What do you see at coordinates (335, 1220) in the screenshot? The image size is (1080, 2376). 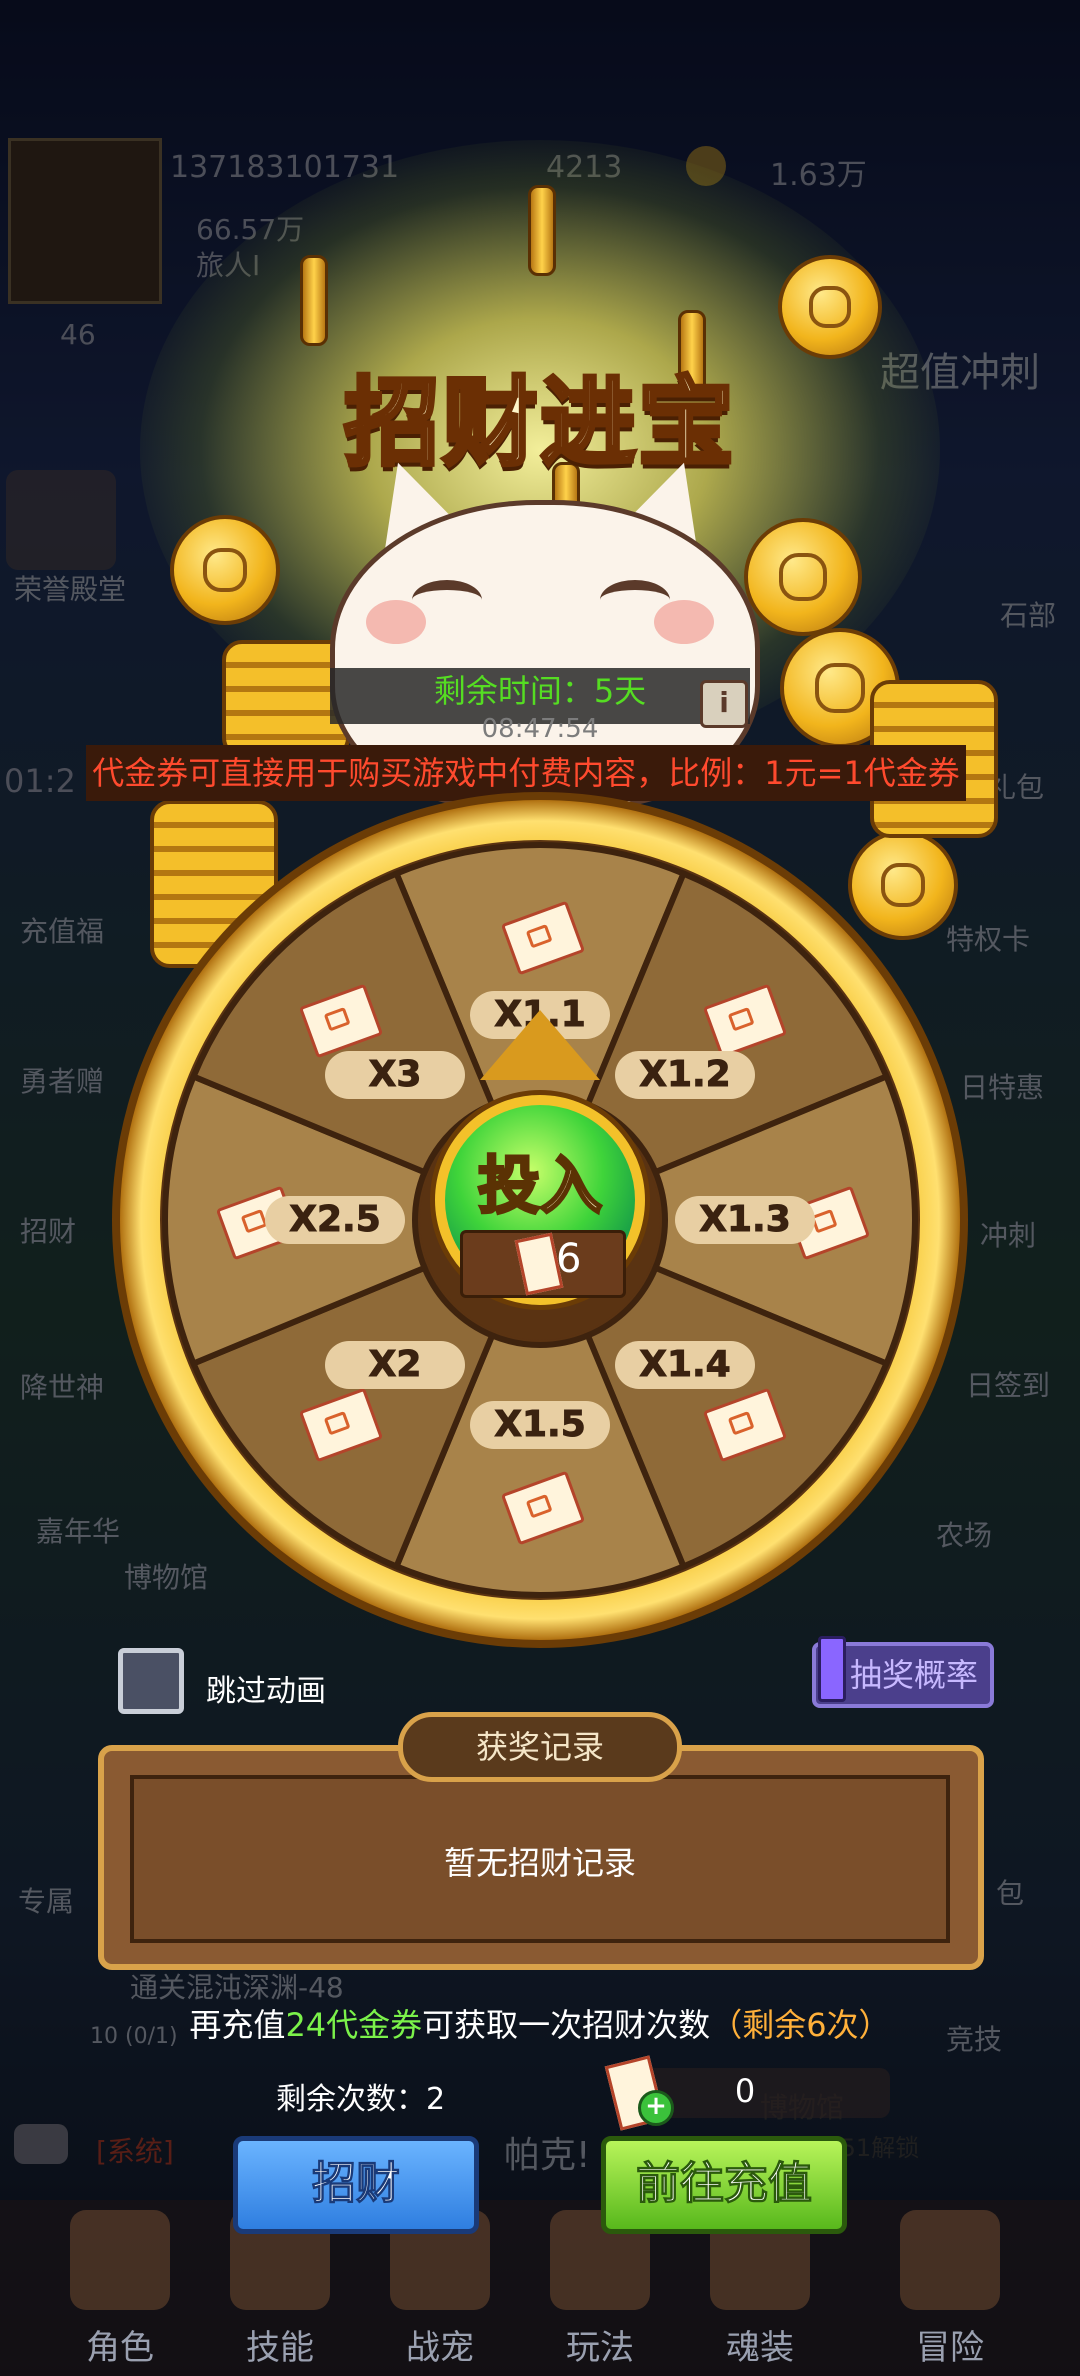 I see `wheel-segment-label: X2.5` at bounding box center [335, 1220].